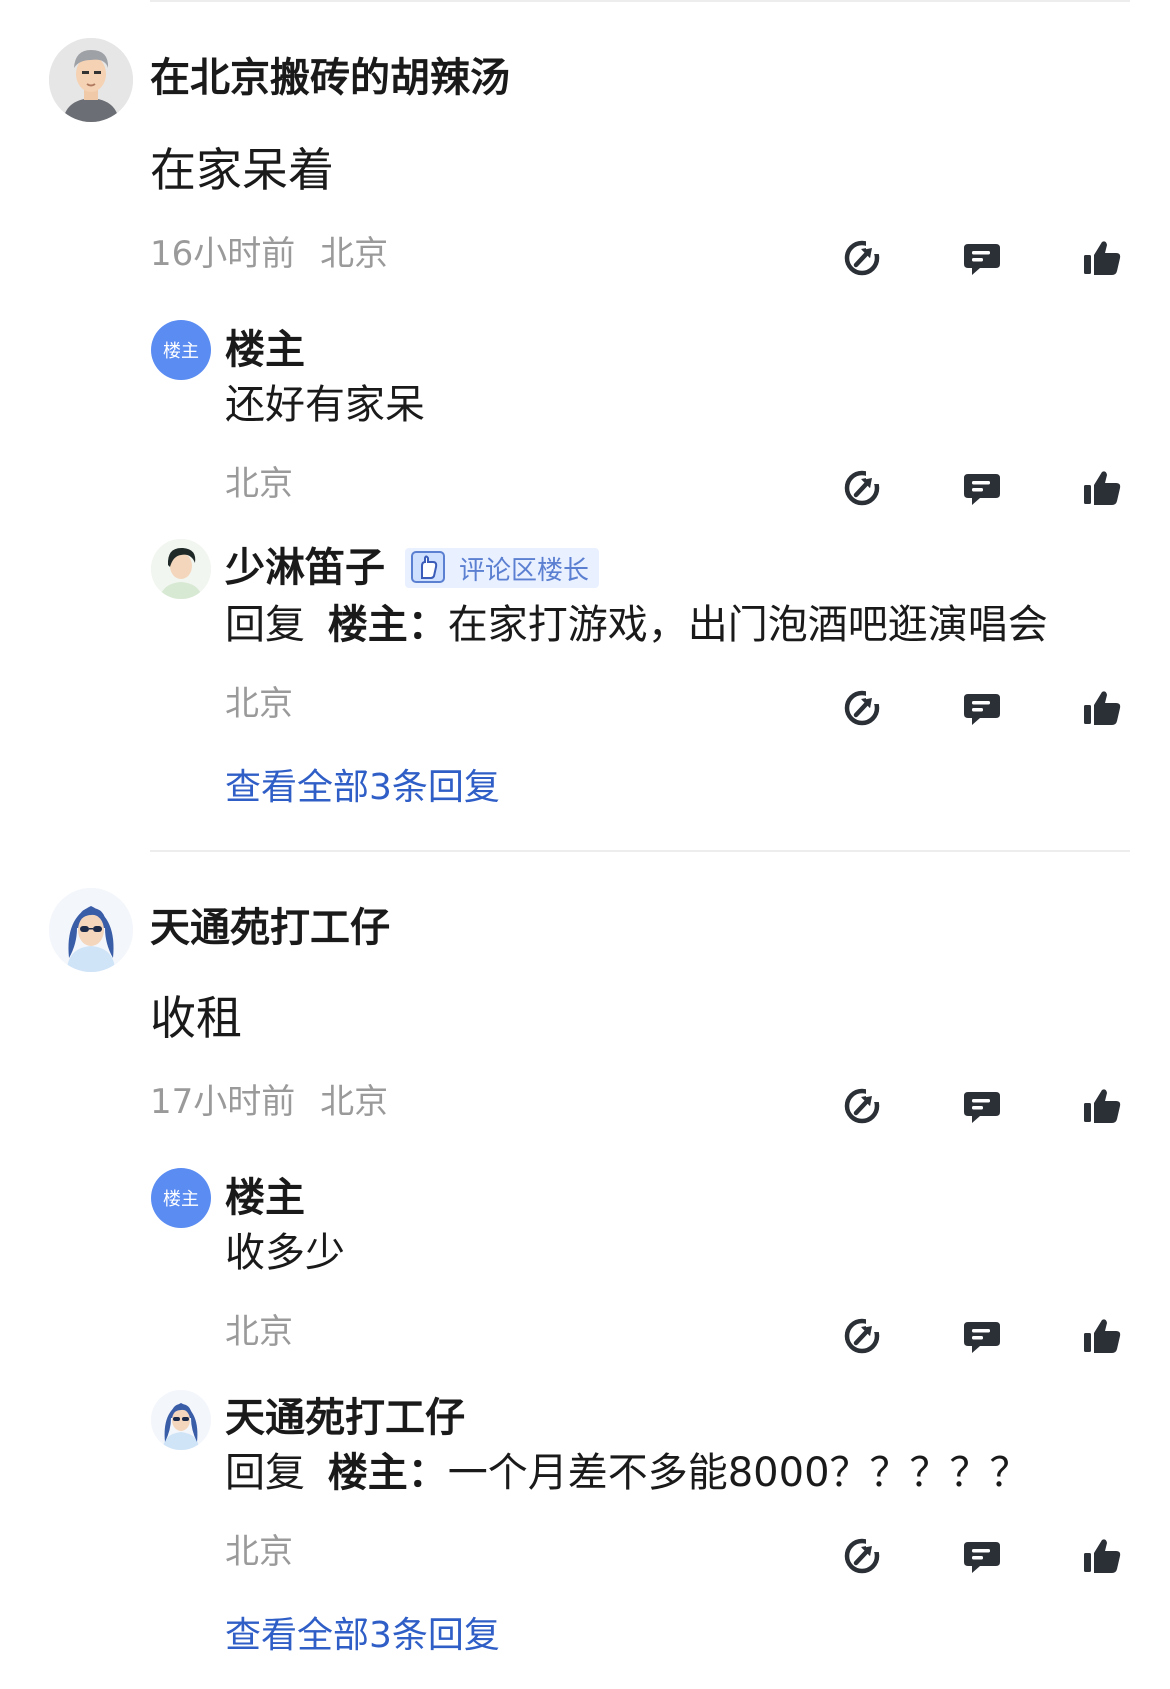 This screenshot has height=1689, width=1170. Describe the element at coordinates (285, 1253) in the screenshot. I see `reply-content: 收多少` at that location.